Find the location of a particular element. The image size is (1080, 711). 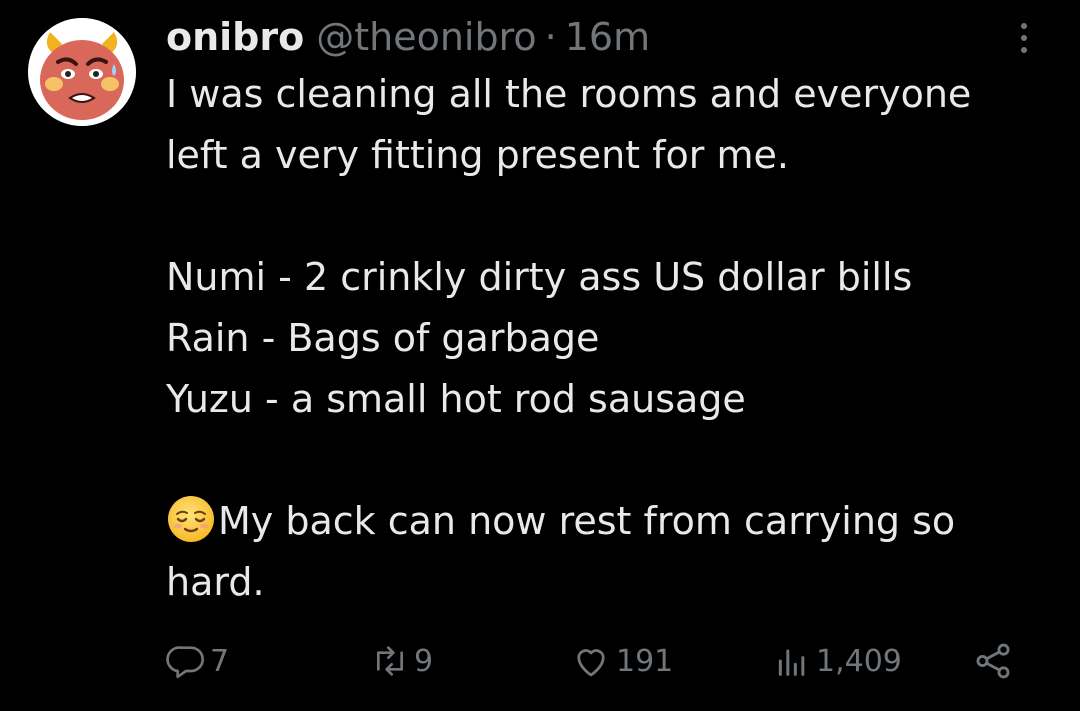

tweet-line: Rain - Bags of garbage is located at coordinates (383, 338).